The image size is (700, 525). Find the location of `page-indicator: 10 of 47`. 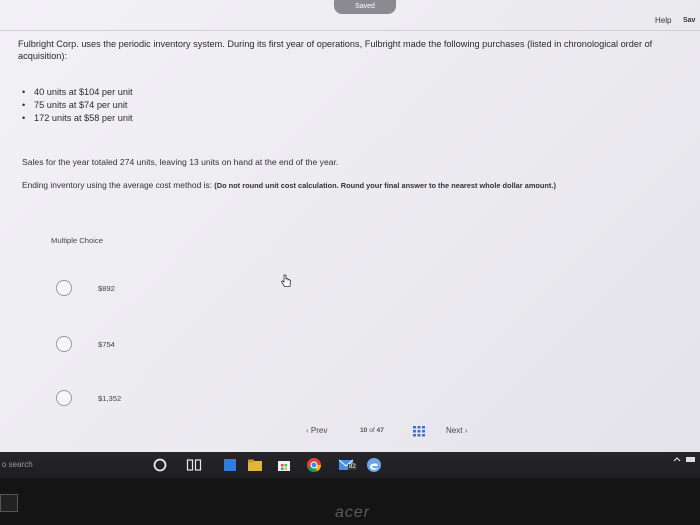

page-indicator: 10 of 47 is located at coordinates (372, 430).